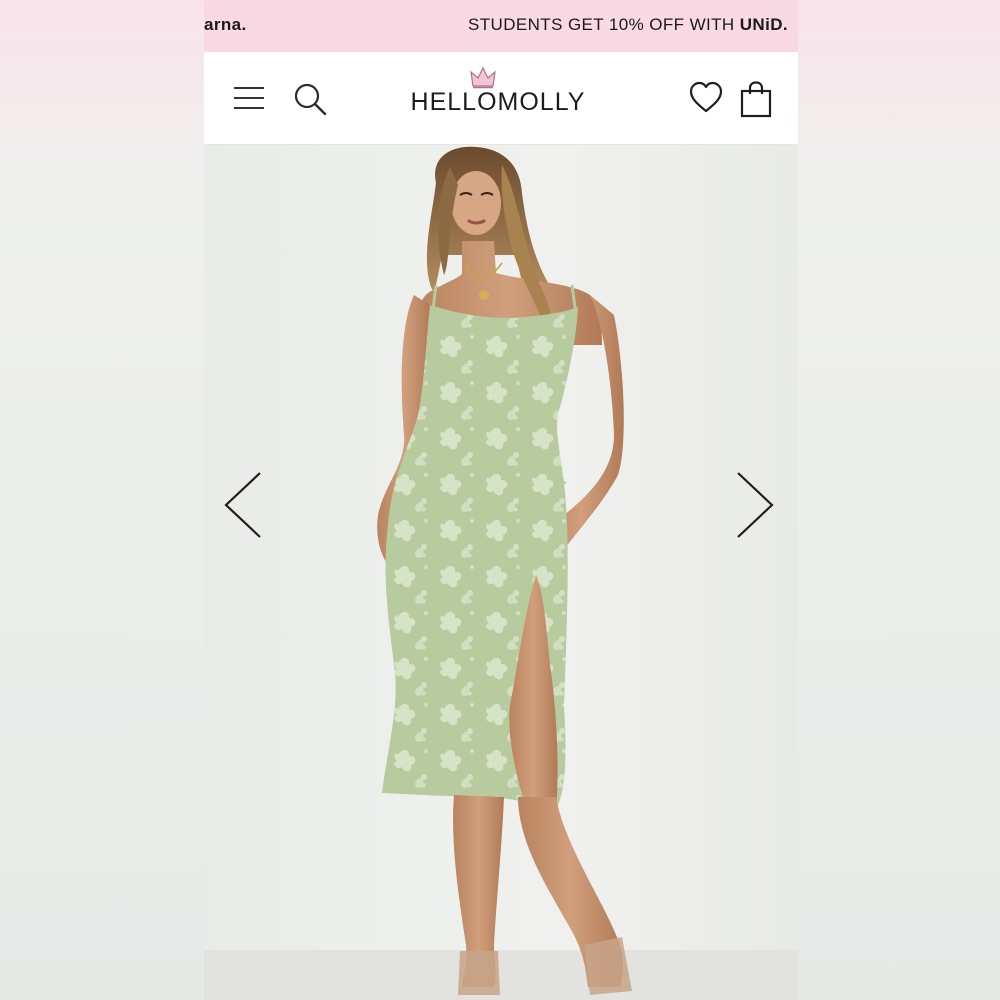 The image size is (1000, 1000). Describe the element at coordinates (604, 24) in the screenshot. I see `promo-student-offer: STUDENTS GET 10% OFF WITH` at that location.